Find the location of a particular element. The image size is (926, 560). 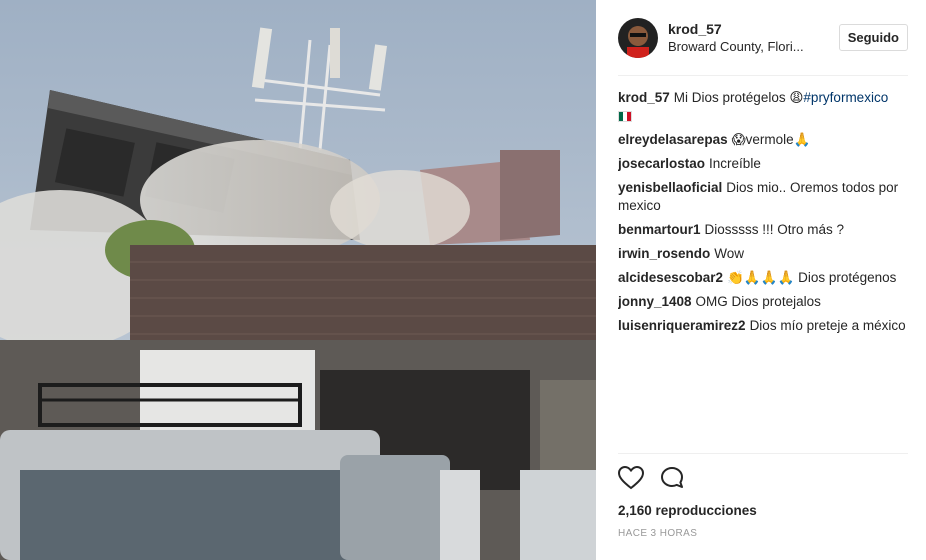

comment-username: elreydelasarepas is located at coordinates (673, 139).